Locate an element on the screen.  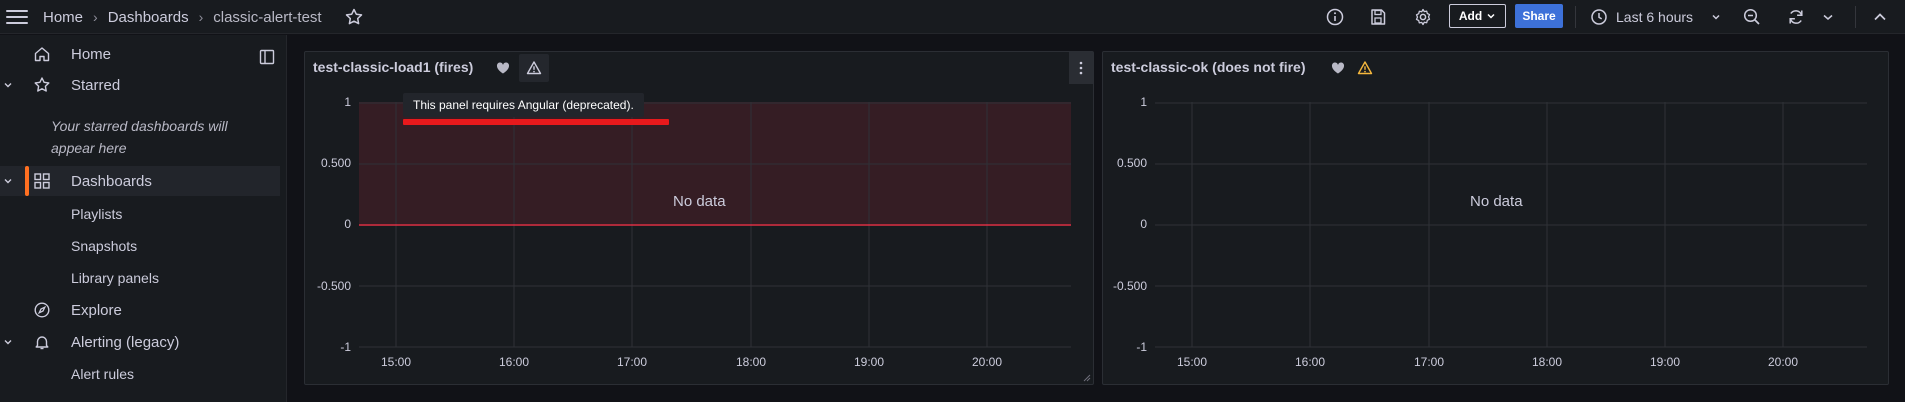
bell-icon is located at coordinates (42, 343).